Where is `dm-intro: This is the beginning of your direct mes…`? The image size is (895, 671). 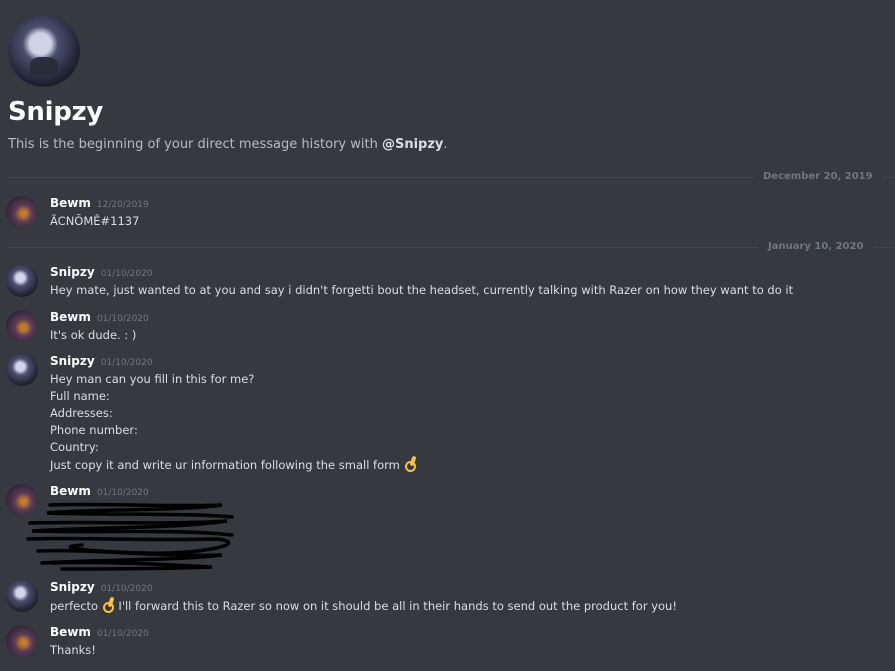
dm-intro: This is the beginning of your direct mes… is located at coordinates (448, 144).